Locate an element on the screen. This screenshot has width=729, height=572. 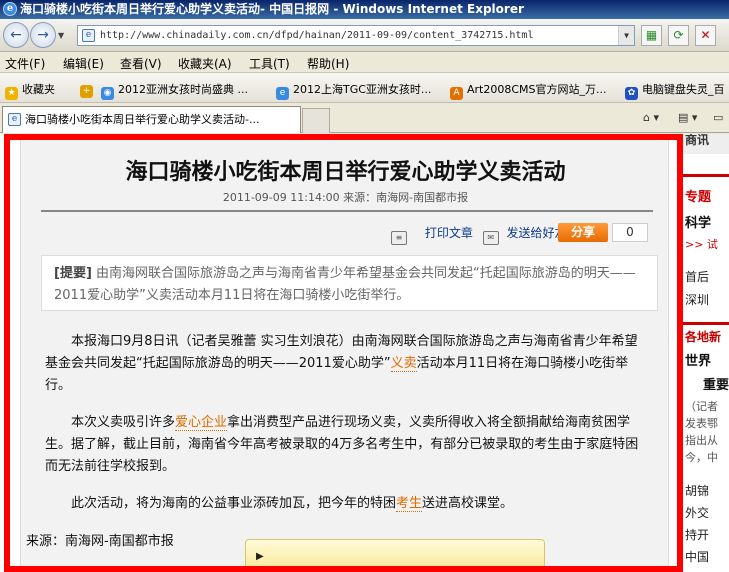
sidebar-text: 指出从 is located at coordinates (701, 440).